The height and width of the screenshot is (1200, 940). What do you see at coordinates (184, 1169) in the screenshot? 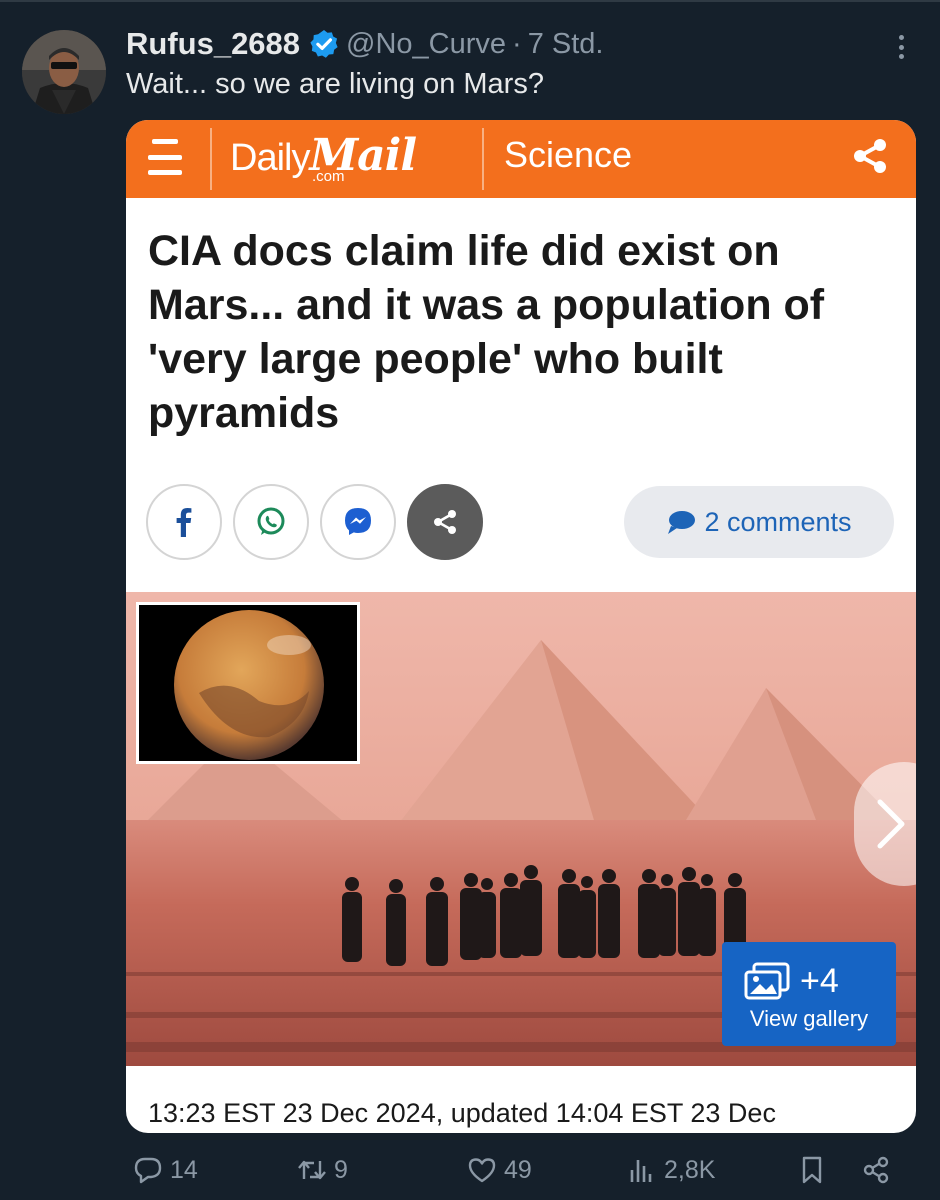
I see `reply-count: 14` at bounding box center [184, 1169].